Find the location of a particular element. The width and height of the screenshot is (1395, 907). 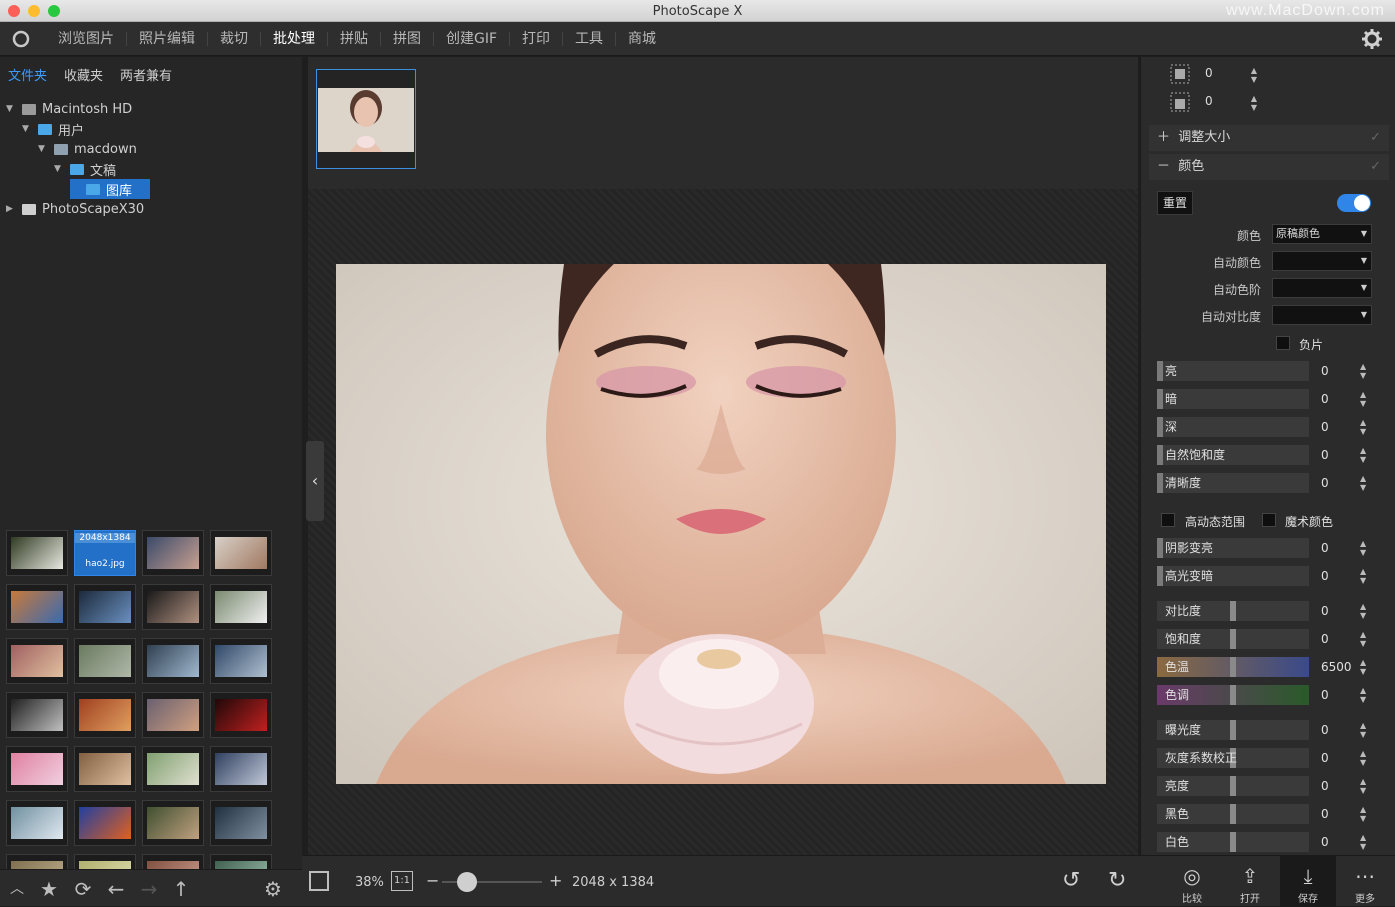

back-arrow-icon: ← is located at coordinates (116, 889).